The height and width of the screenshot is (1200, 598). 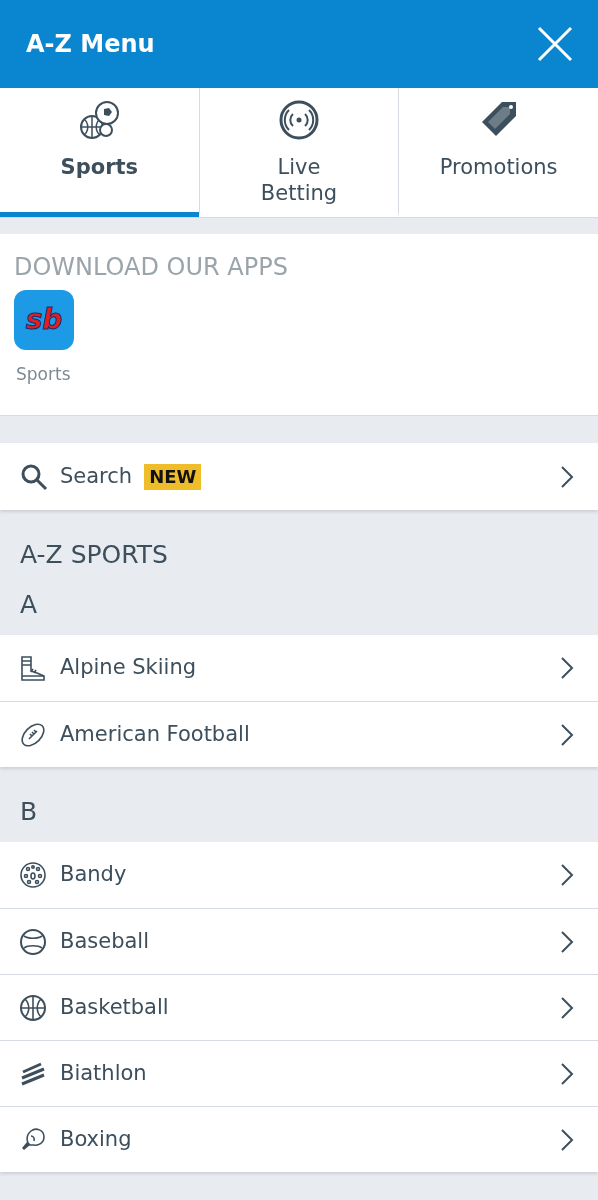 I want to click on section-heading: DOWNLOAD OUR APPS, so click(x=151, y=267).